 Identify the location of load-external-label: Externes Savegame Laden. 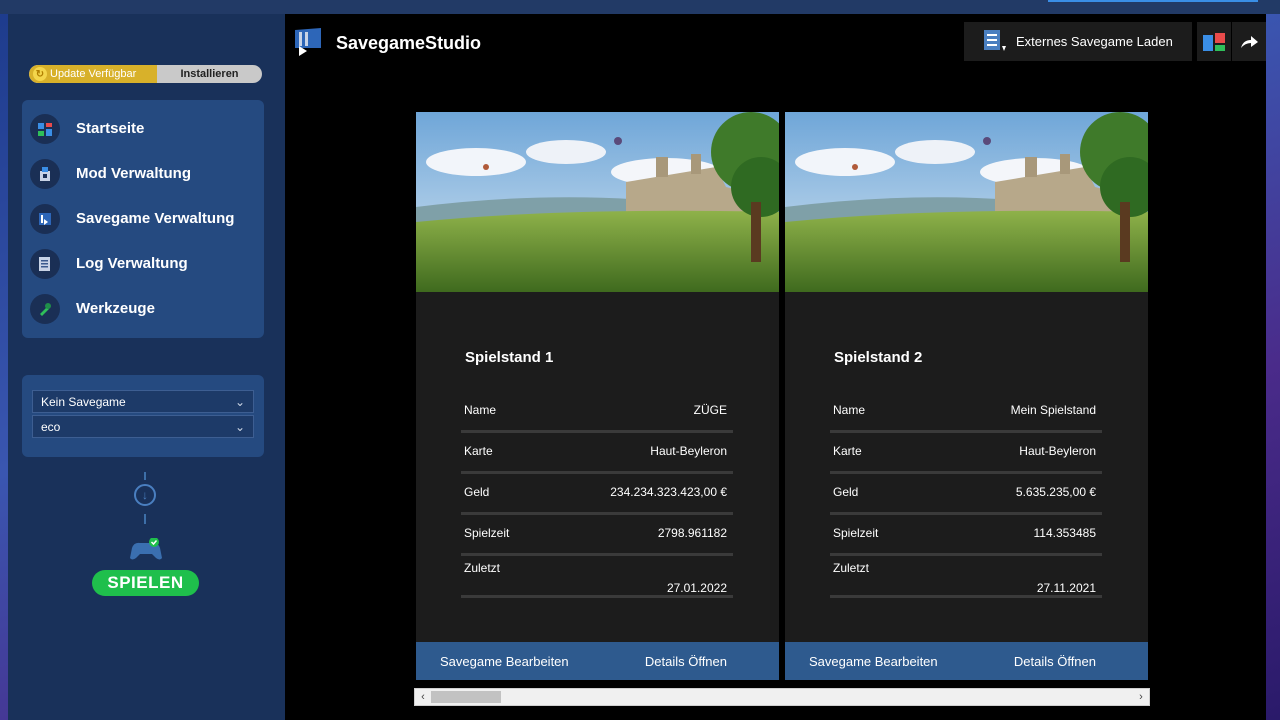
(1094, 41).